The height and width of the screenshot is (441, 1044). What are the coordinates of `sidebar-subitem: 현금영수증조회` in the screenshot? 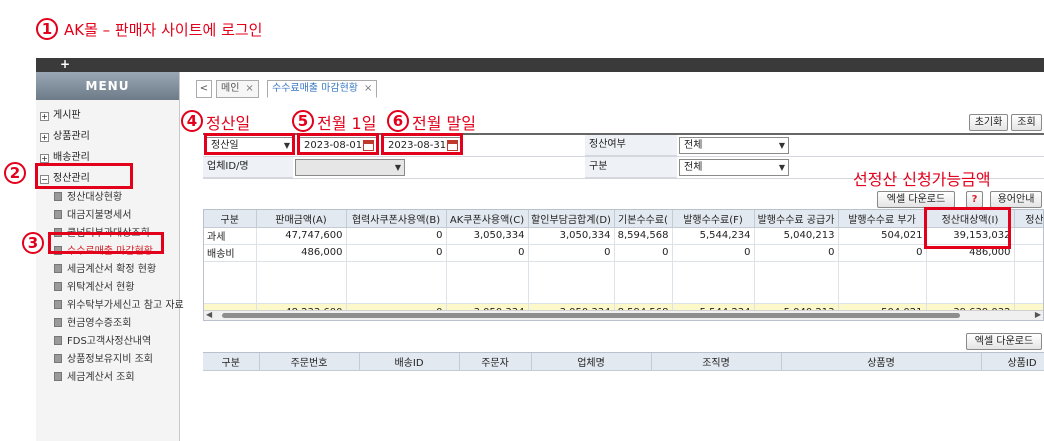 It's located at (92, 321).